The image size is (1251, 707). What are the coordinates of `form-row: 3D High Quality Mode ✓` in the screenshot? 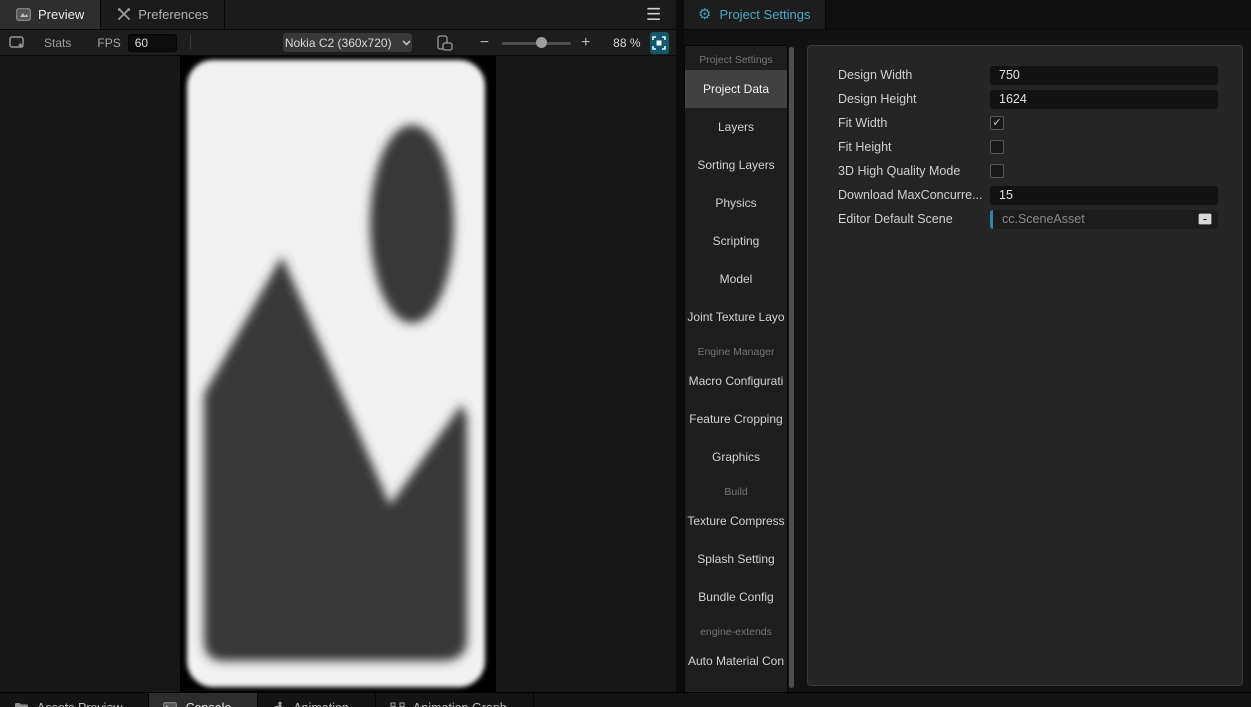 It's located at (1025, 171).